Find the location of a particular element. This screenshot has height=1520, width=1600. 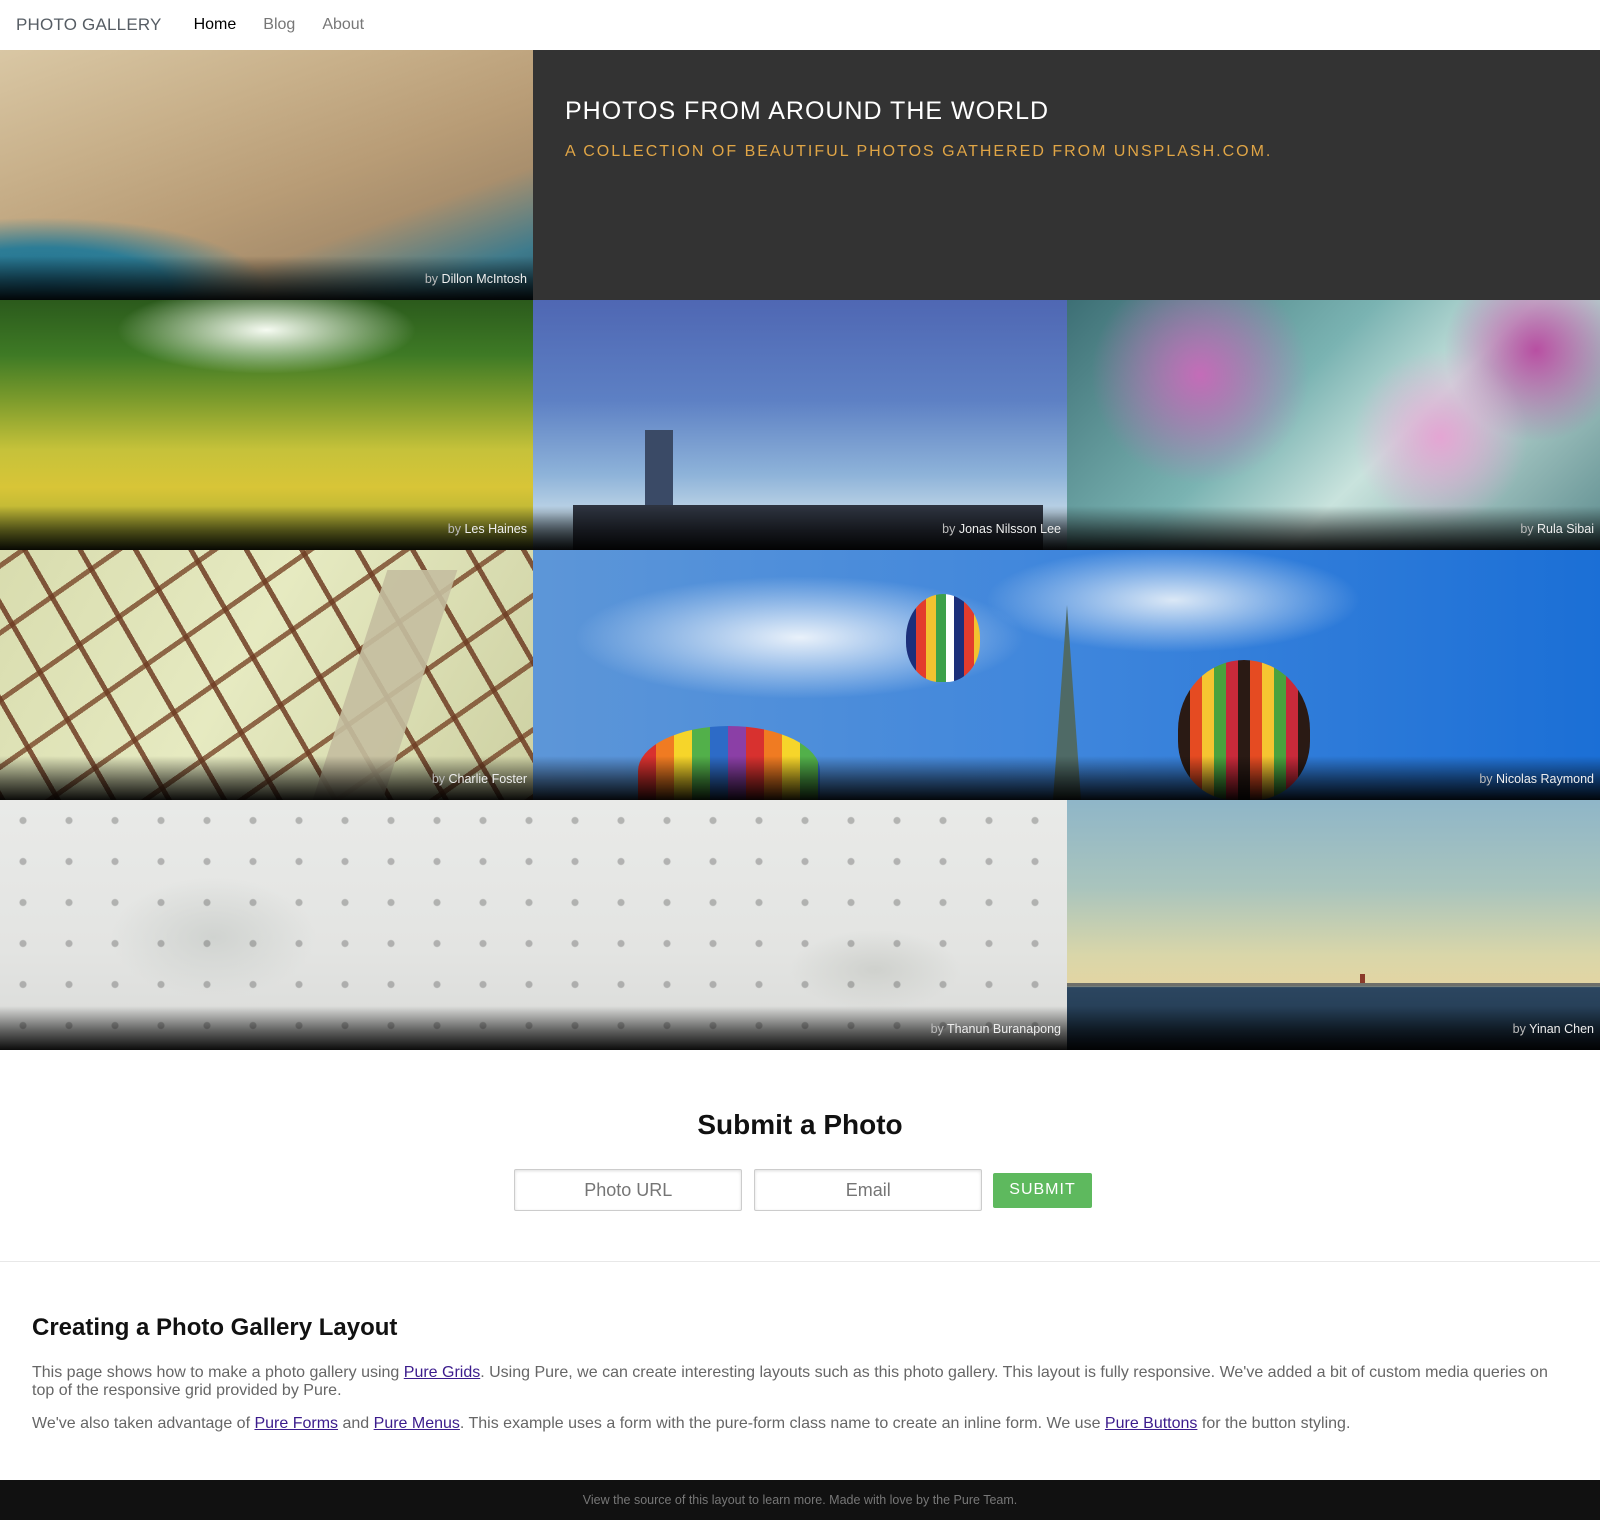

photo-author: Thanun Buranapong is located at coordinates (1004, 1029).